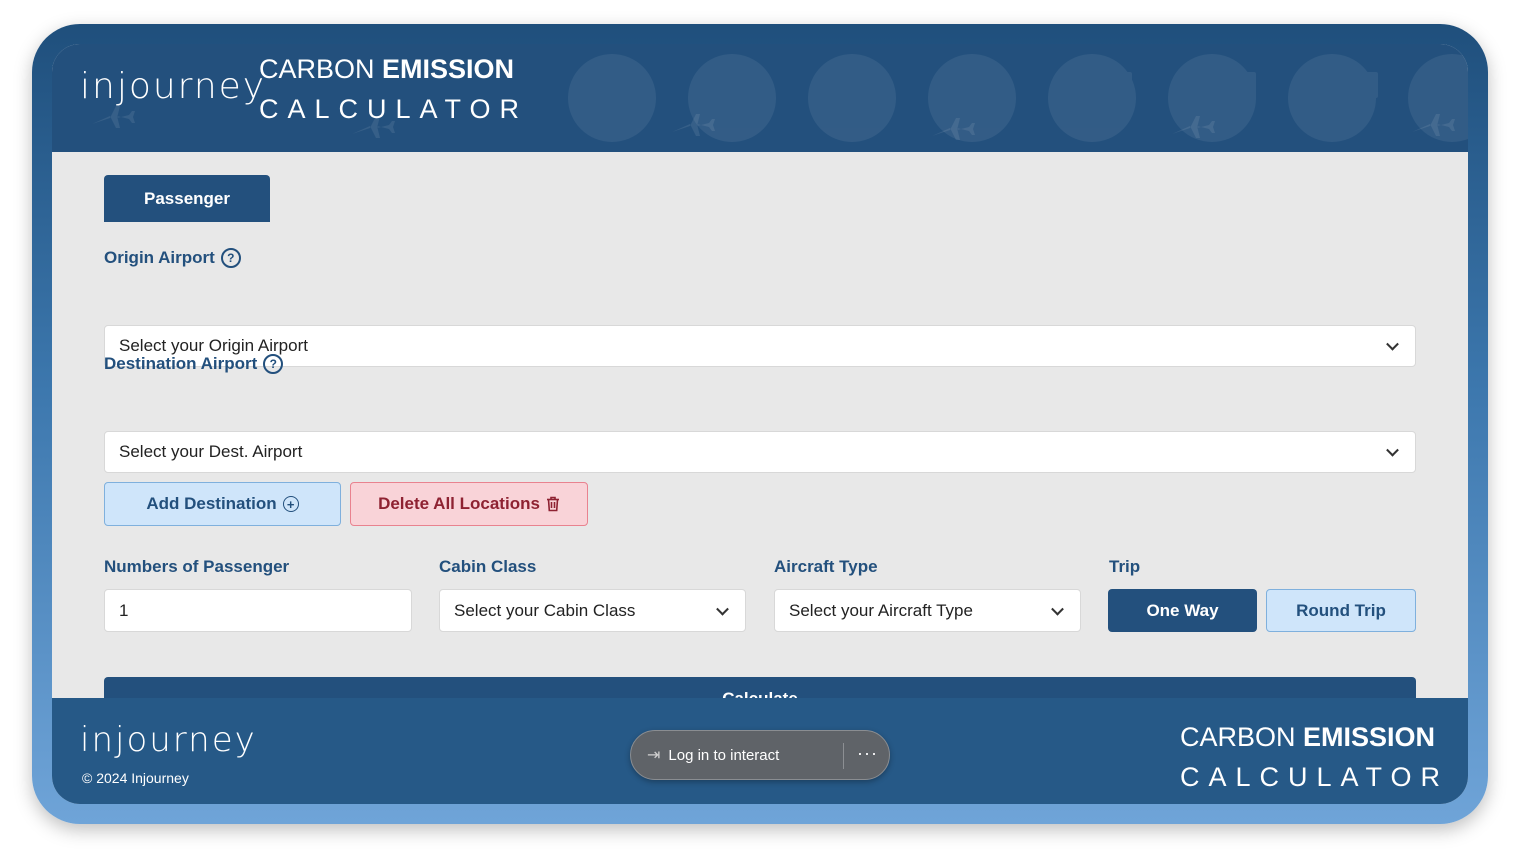 The width and height of the screenshot is (1520, 864). I want to click on aircraft-type-select: Select your Aircraft Type, so click(927, 610).